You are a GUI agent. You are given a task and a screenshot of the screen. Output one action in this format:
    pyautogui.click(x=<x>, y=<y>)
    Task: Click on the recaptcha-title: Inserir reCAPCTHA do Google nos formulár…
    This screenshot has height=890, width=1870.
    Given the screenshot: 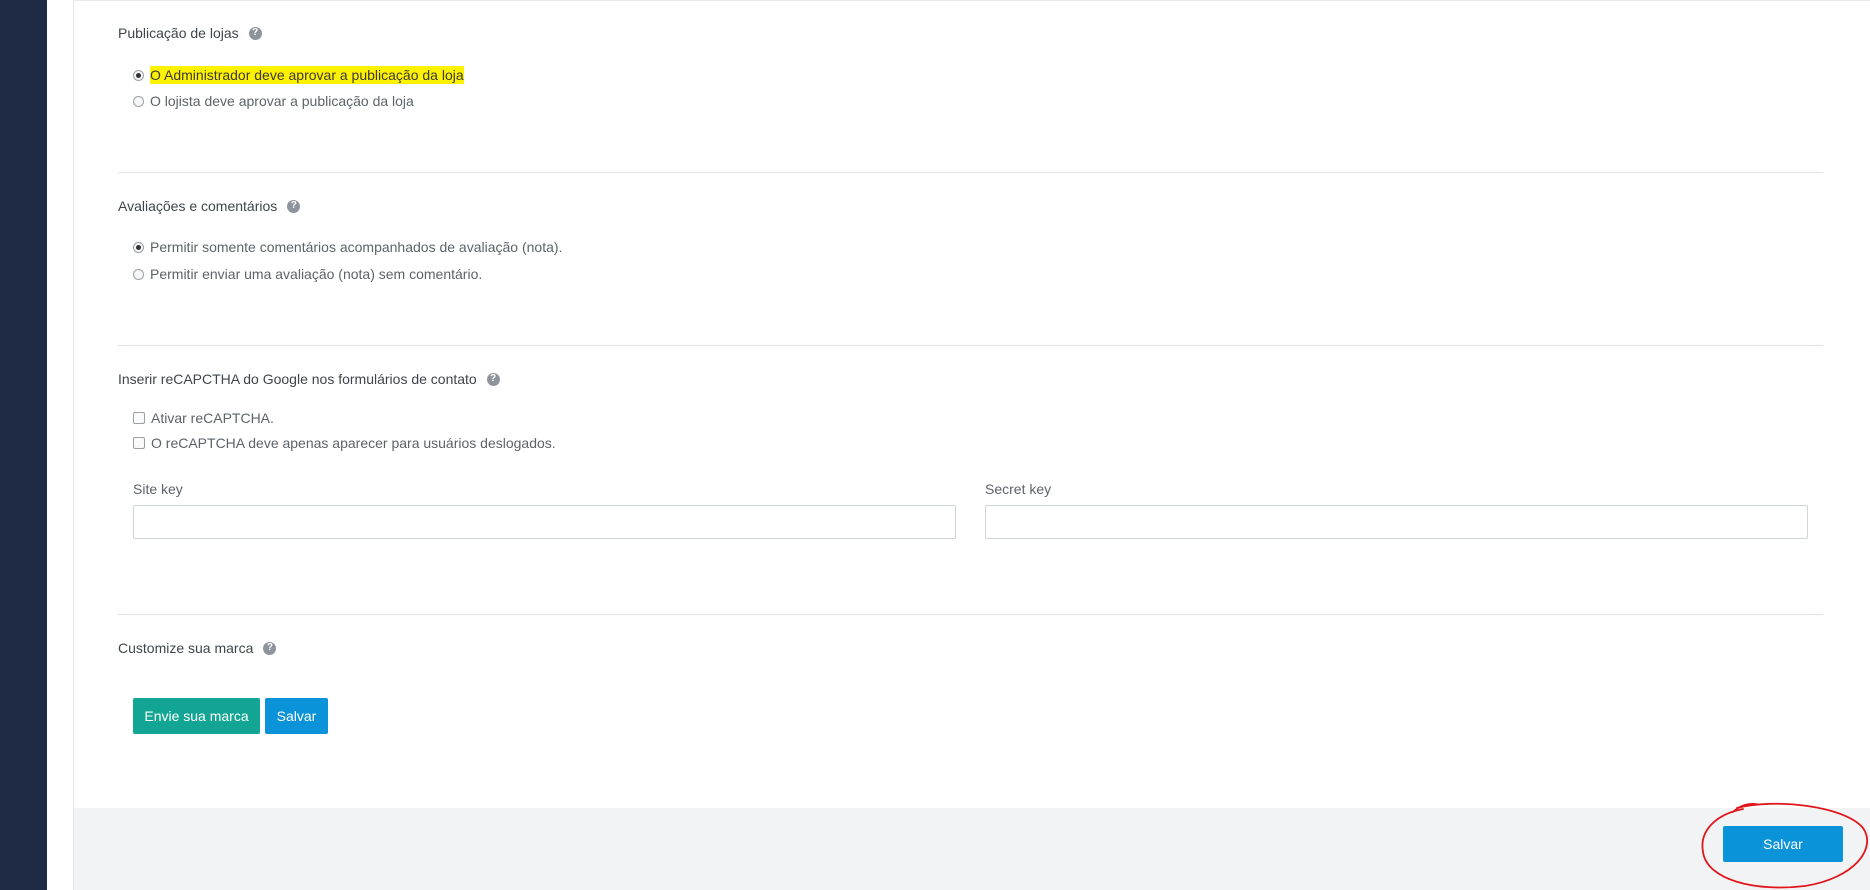 What is the action you would take?
    pyautogui.click(x=309, y=379)
    